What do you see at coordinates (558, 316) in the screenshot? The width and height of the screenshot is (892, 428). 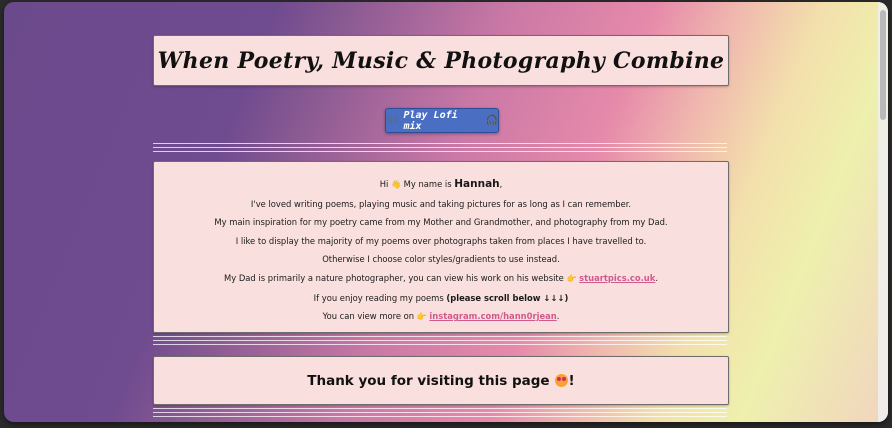 I see `instagram-line-suffix: .` at bounding box center [558, 316].